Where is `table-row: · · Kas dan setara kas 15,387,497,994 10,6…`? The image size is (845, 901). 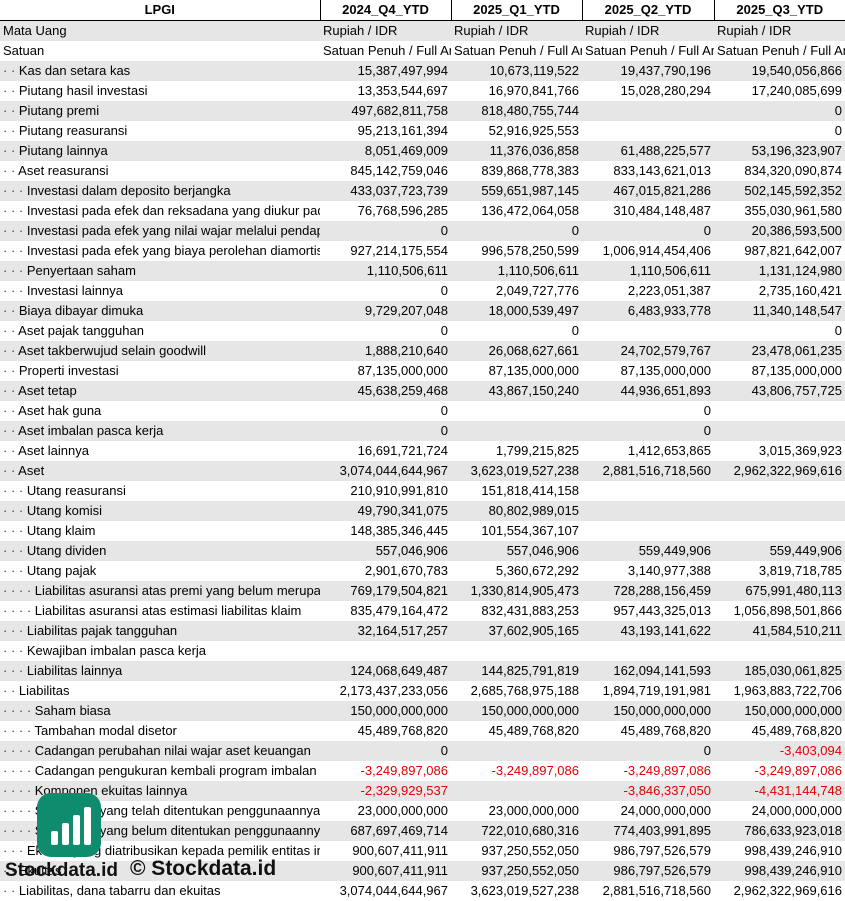 table-row: · · Kas dan setara kas 15,387,497,994 10,6… is located at coordinates (422, 71).